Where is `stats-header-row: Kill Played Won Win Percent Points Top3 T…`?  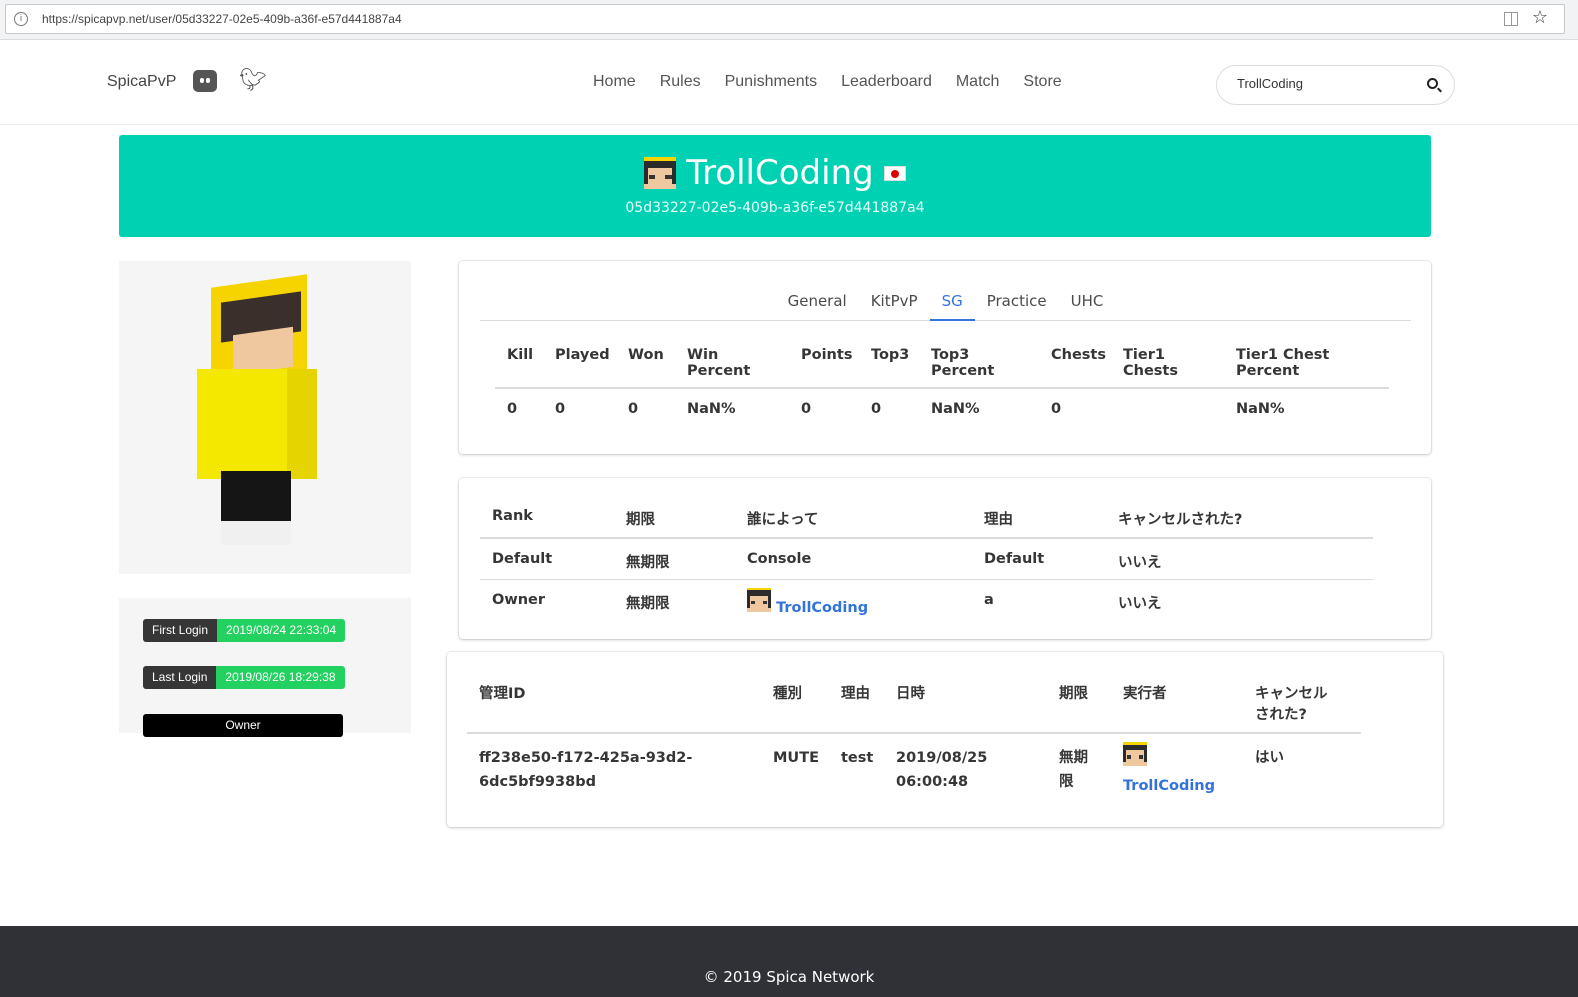 stats-header-row: Kill Played Won Win Percent Points Top3 T… is located at coordinates (942, 367).